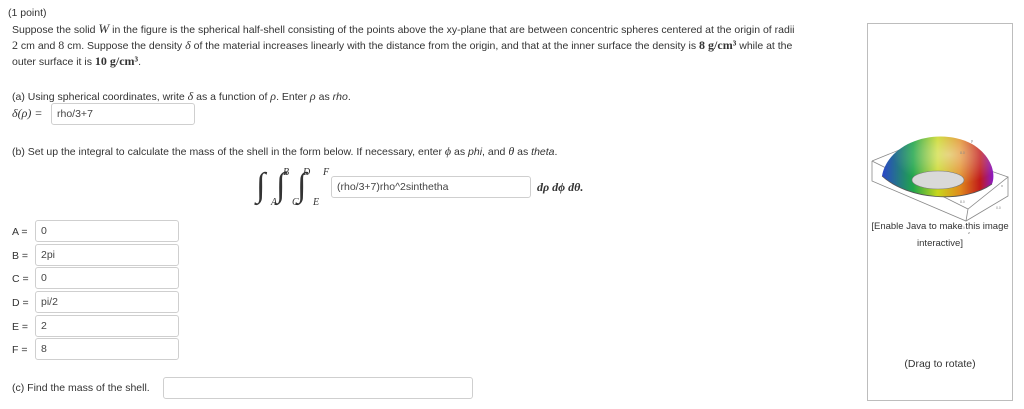  Describe the element at coordinates (431, 187) in the screenshot. I see `integrand-input: (rho/3+7)rho^2sinthetha` at that location.